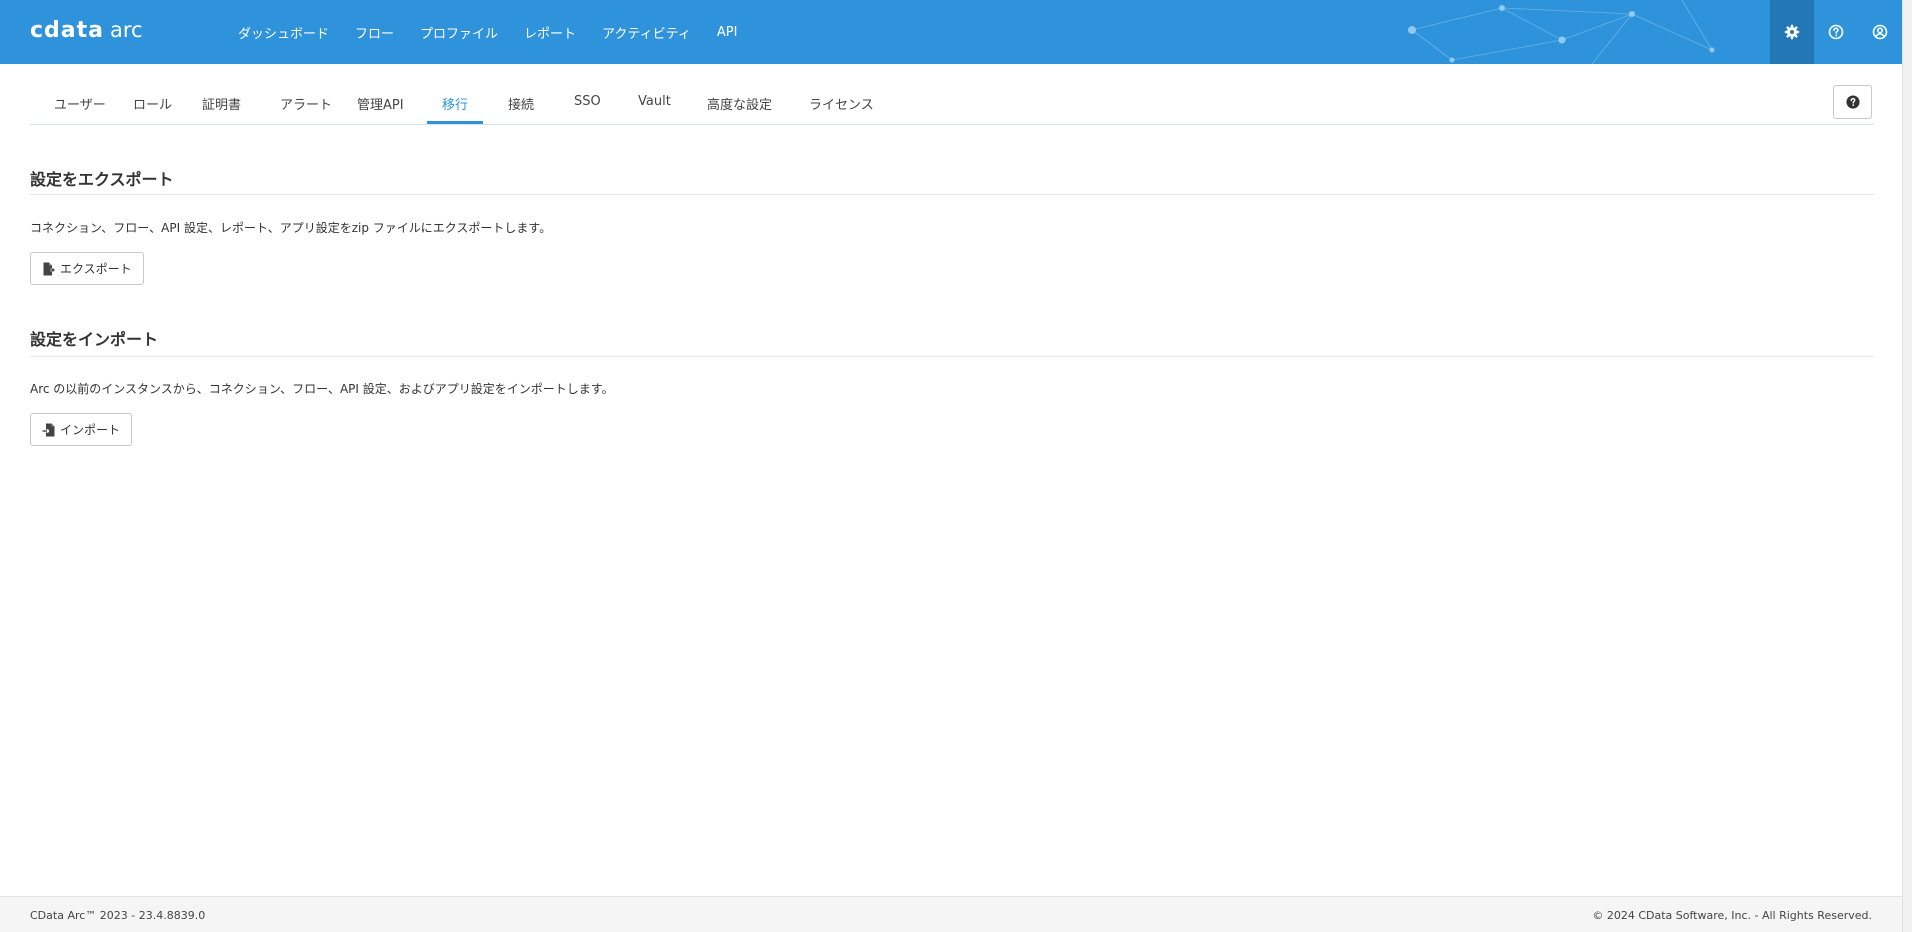  I want to click on tab-users: ユーザー, so click(80, 103).